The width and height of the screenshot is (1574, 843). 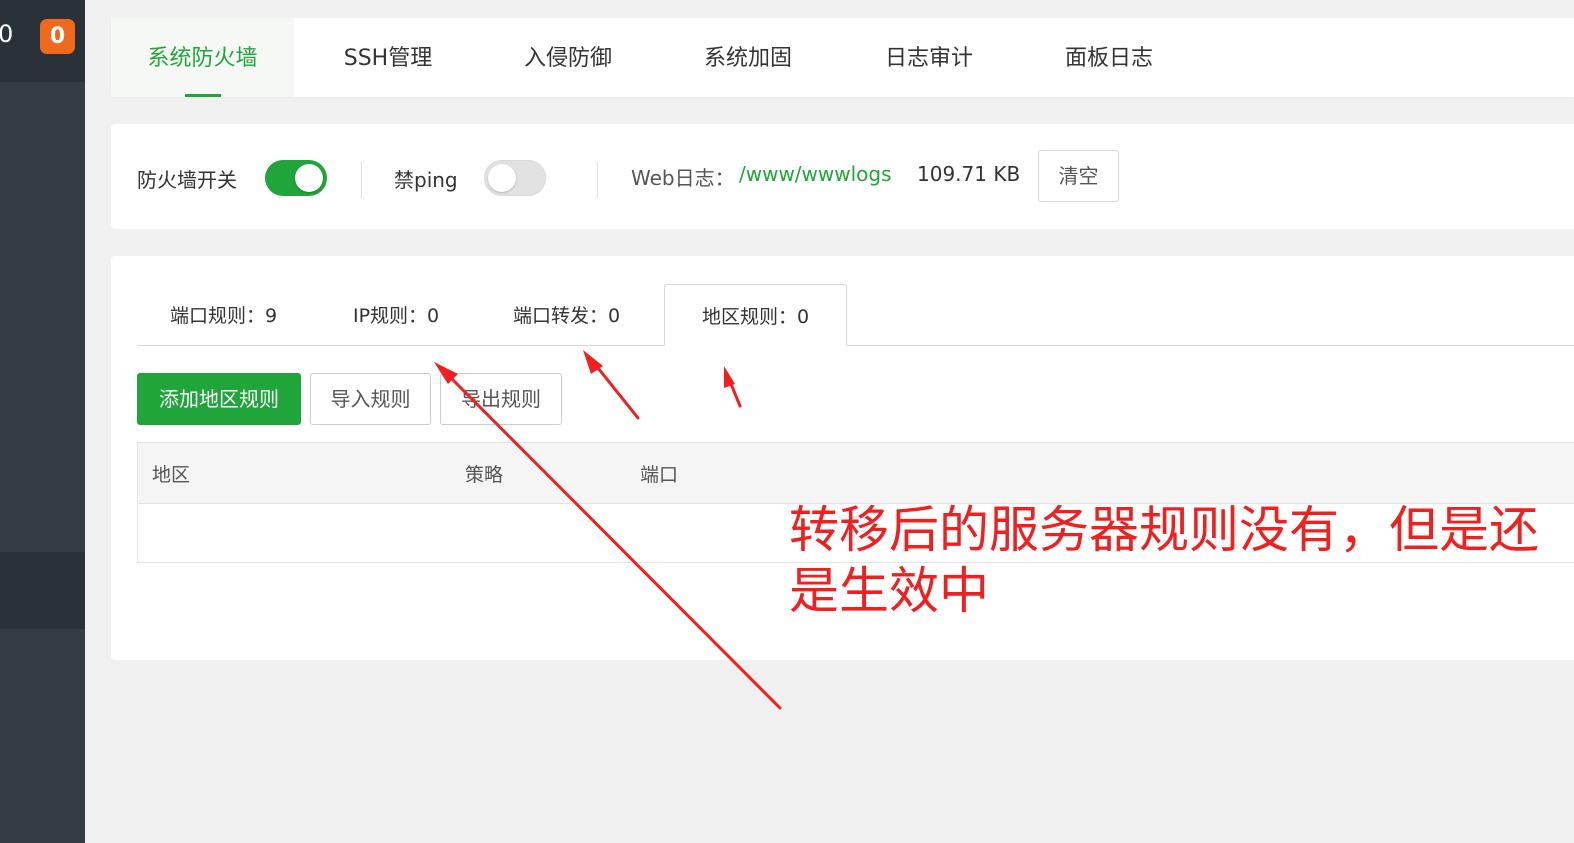 What do you see at coordinates (57, 36) in the screenshot?
I see `notification-badge: 0` at bounding box center [57, 36].